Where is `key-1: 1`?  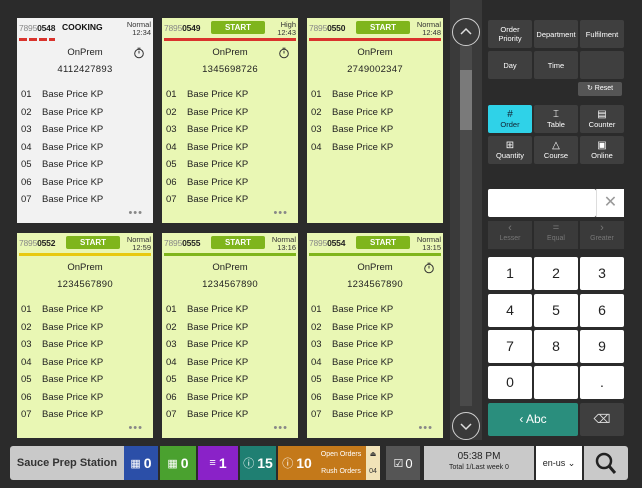 key-1: 1 is located at coordinates (510, 273).